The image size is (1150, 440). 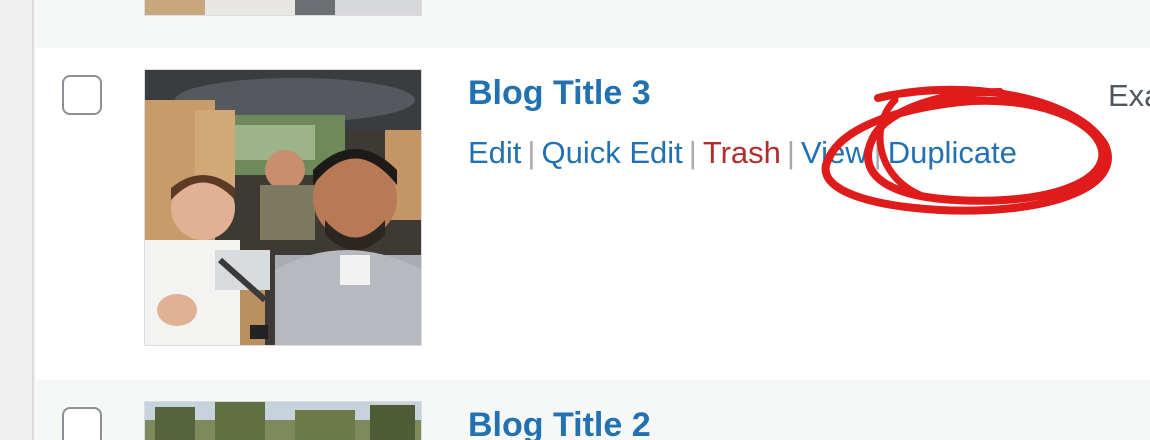 I want to click on admin-left-border, so click(x=17, y=220).